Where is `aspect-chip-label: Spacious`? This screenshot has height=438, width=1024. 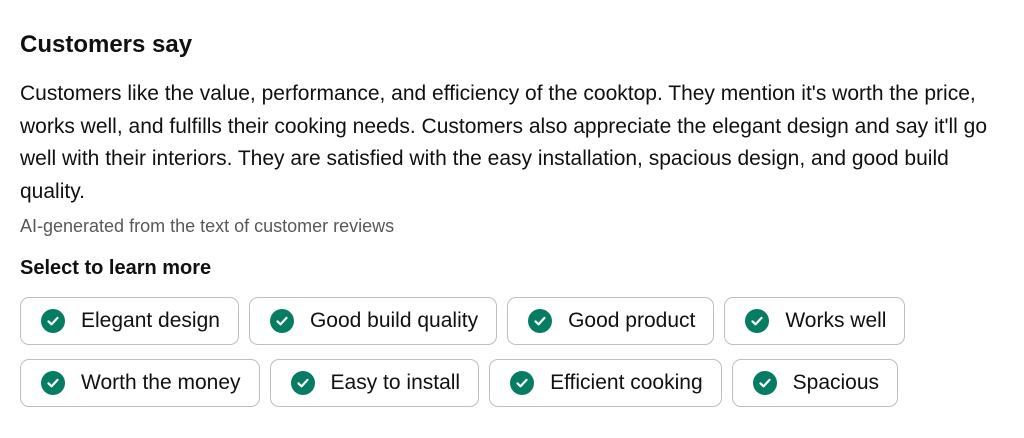
aspect-chip-label: Spacious is located at coordinates (836, 382).